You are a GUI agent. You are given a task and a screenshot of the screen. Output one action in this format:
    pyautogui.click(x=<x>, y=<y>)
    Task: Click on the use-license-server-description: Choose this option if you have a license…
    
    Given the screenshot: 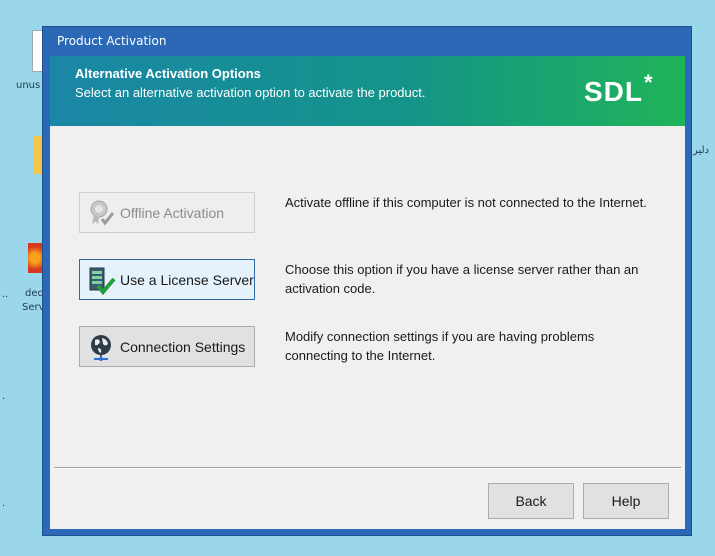 What is the action you would take?
    pyautogui.click(x=462, y=279)
    